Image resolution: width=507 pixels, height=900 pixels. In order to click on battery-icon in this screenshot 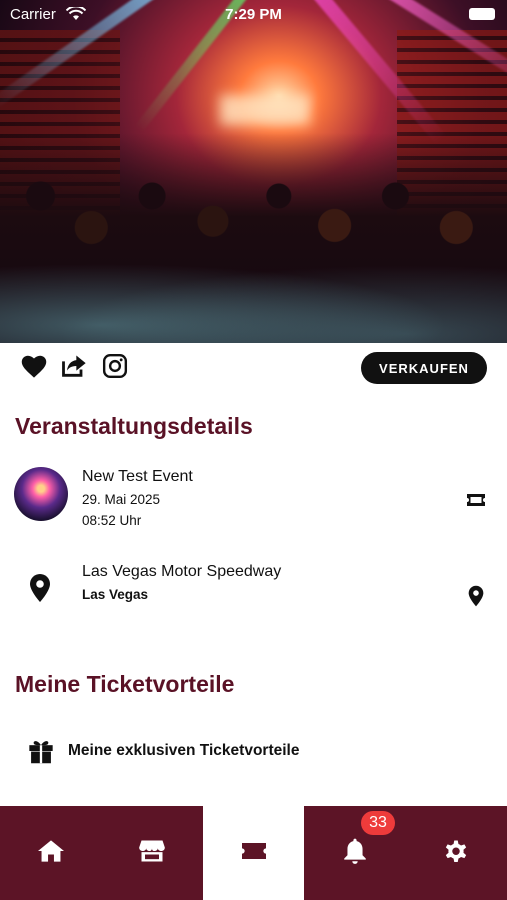, I will do `click(482, 14)`.